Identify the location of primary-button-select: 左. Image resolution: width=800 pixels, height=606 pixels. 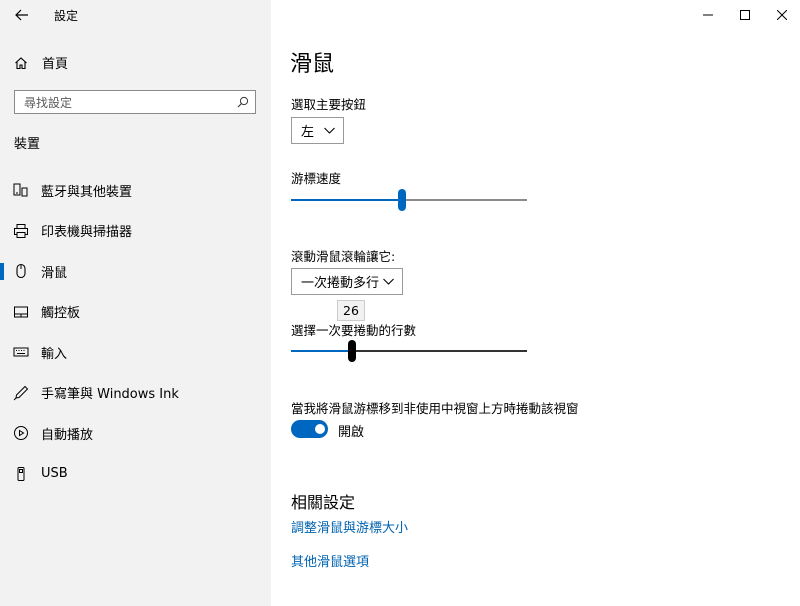
(317, 130).